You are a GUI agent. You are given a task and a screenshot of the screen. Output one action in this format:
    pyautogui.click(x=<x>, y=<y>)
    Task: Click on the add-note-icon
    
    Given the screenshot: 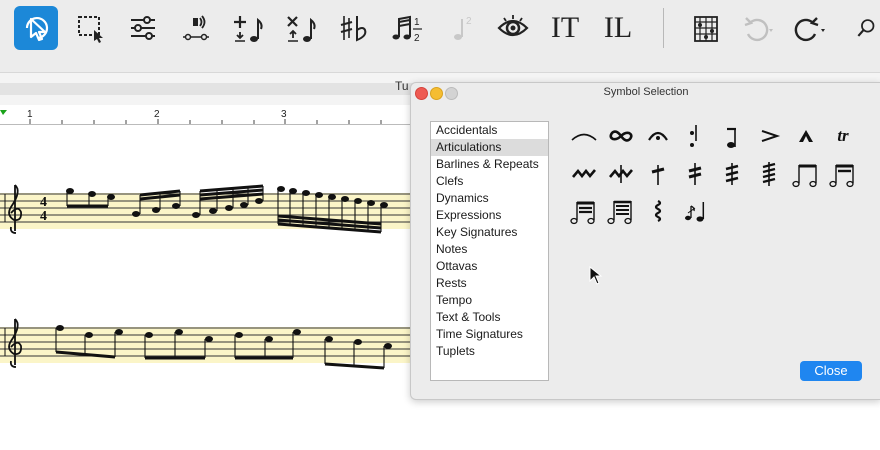 What is the action you would take?
    pyautogui.click(x=248, y=29)
    